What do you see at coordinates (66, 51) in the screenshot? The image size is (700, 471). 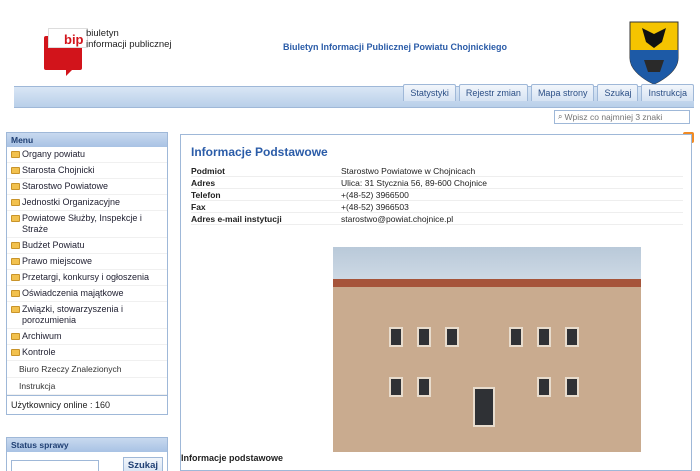 I see `bip-logo-mark: bip` at bounding box center [66, 51].